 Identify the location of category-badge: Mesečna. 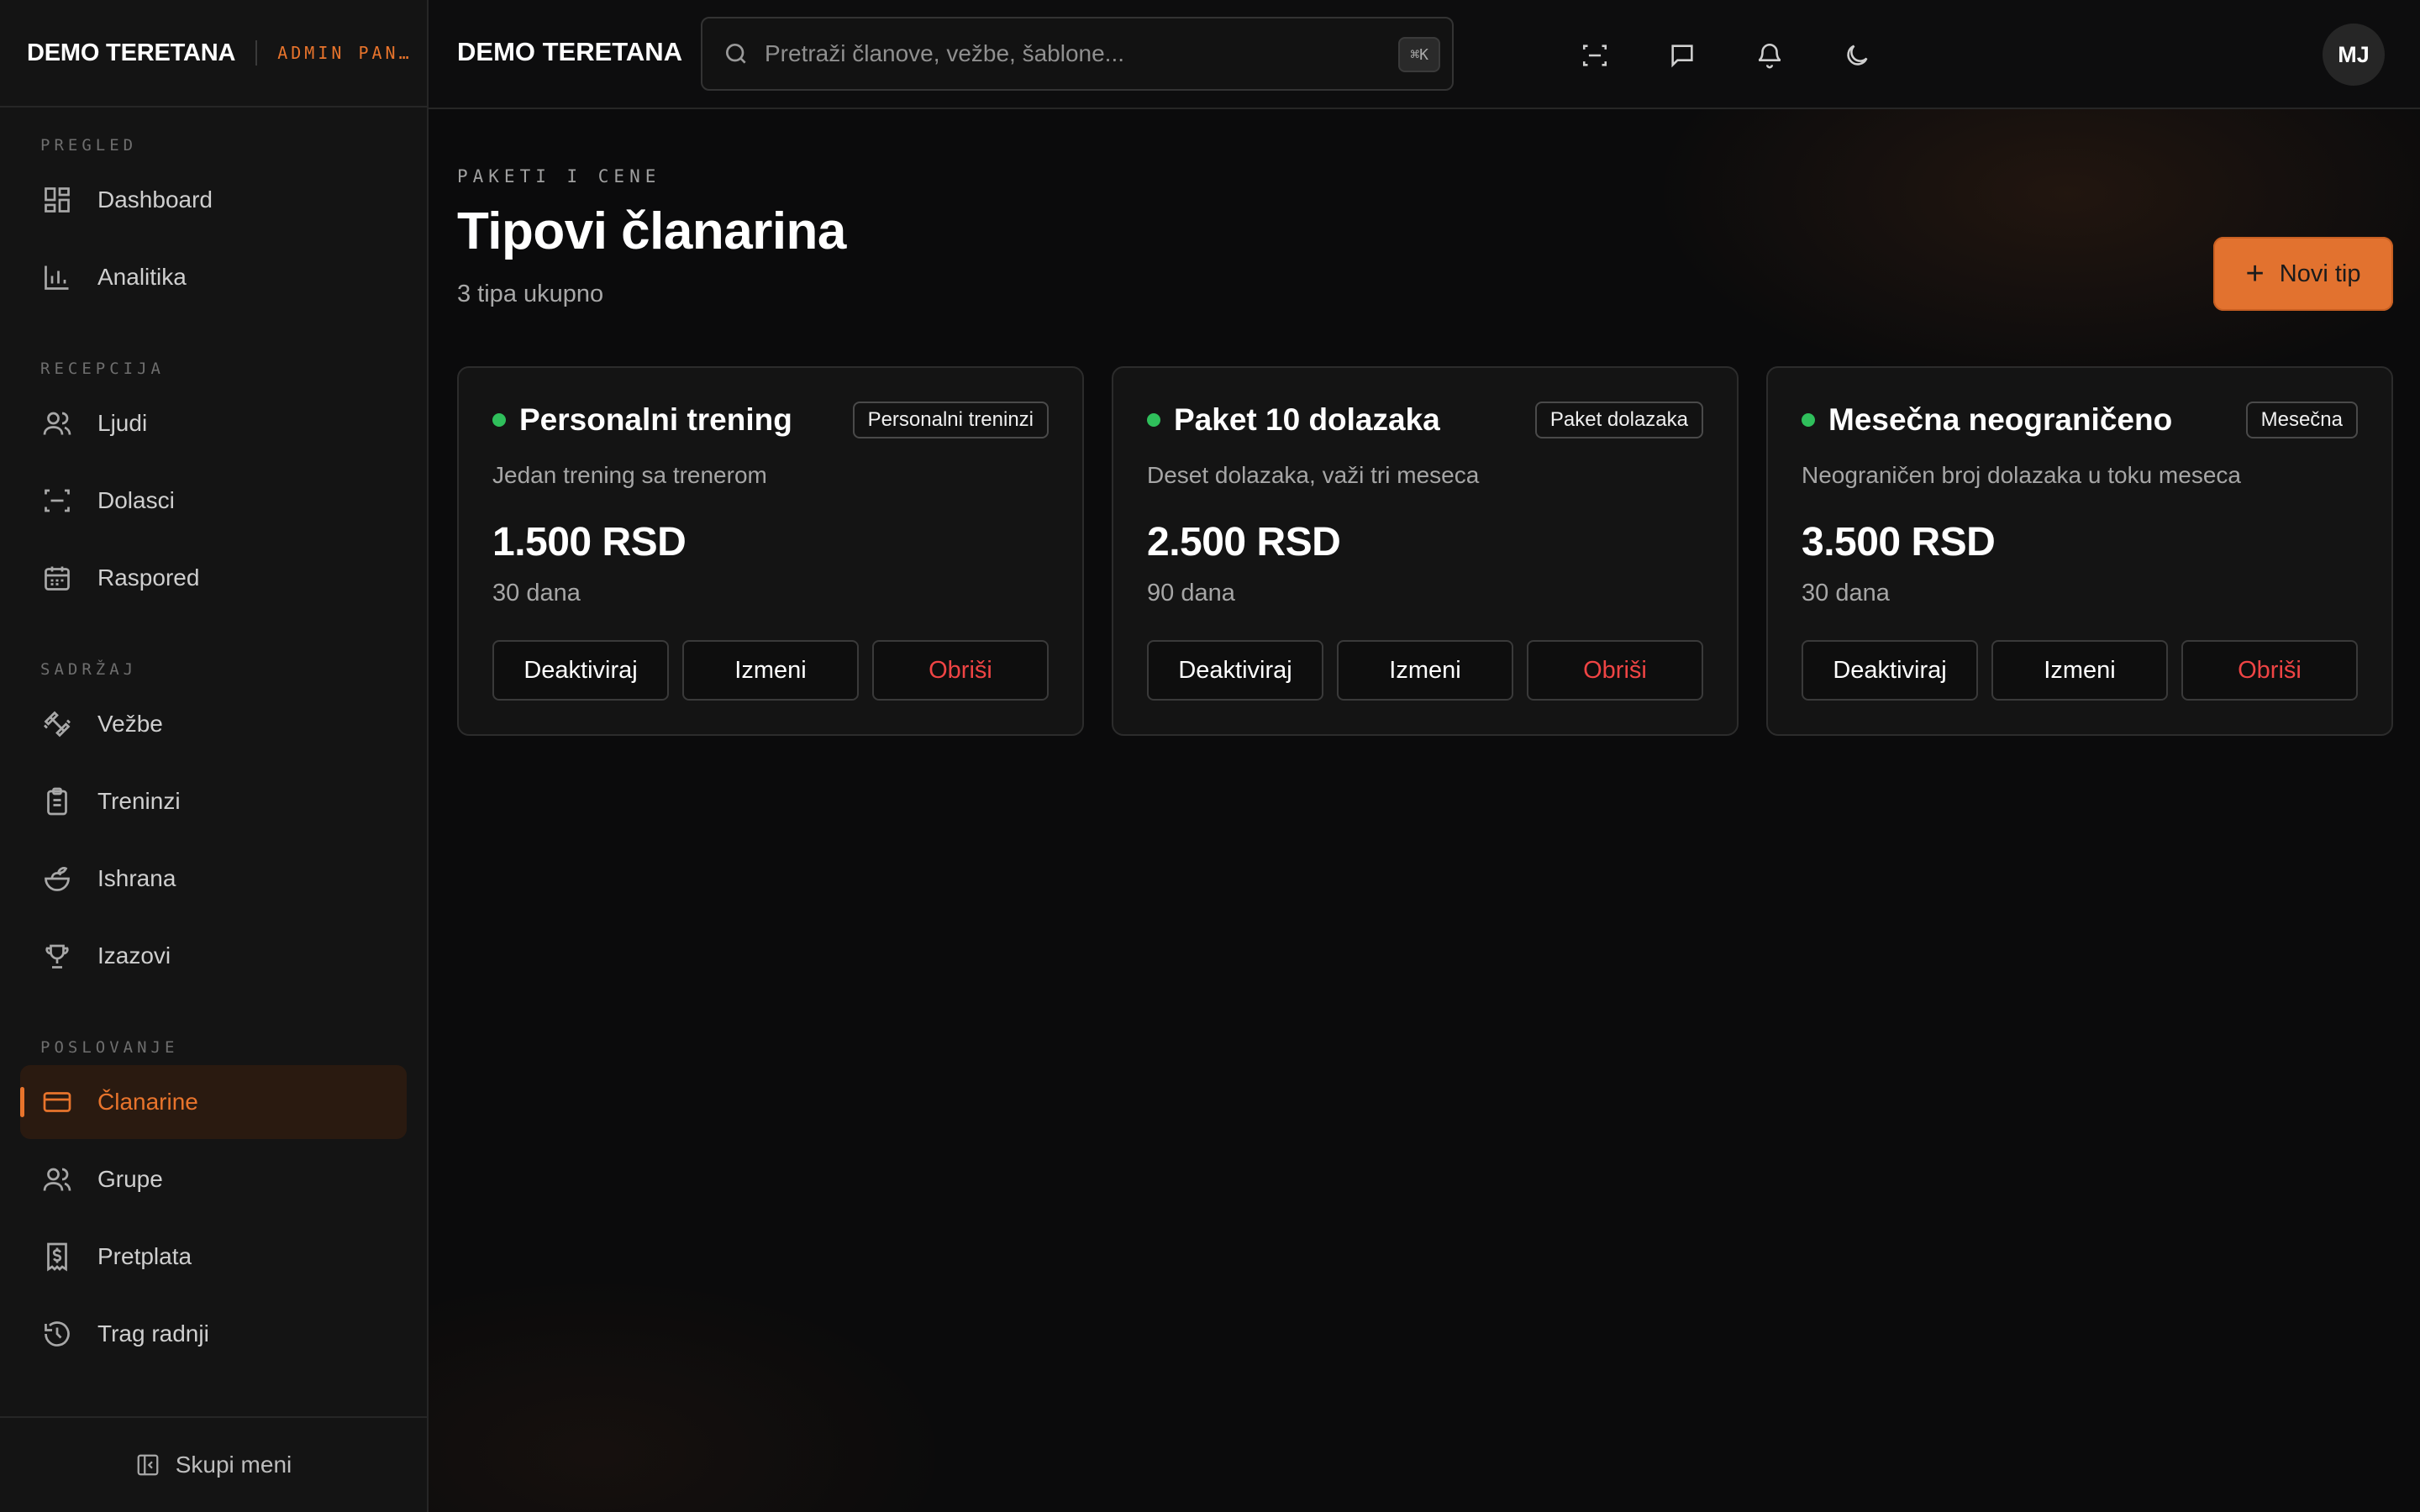
(2301, 420).